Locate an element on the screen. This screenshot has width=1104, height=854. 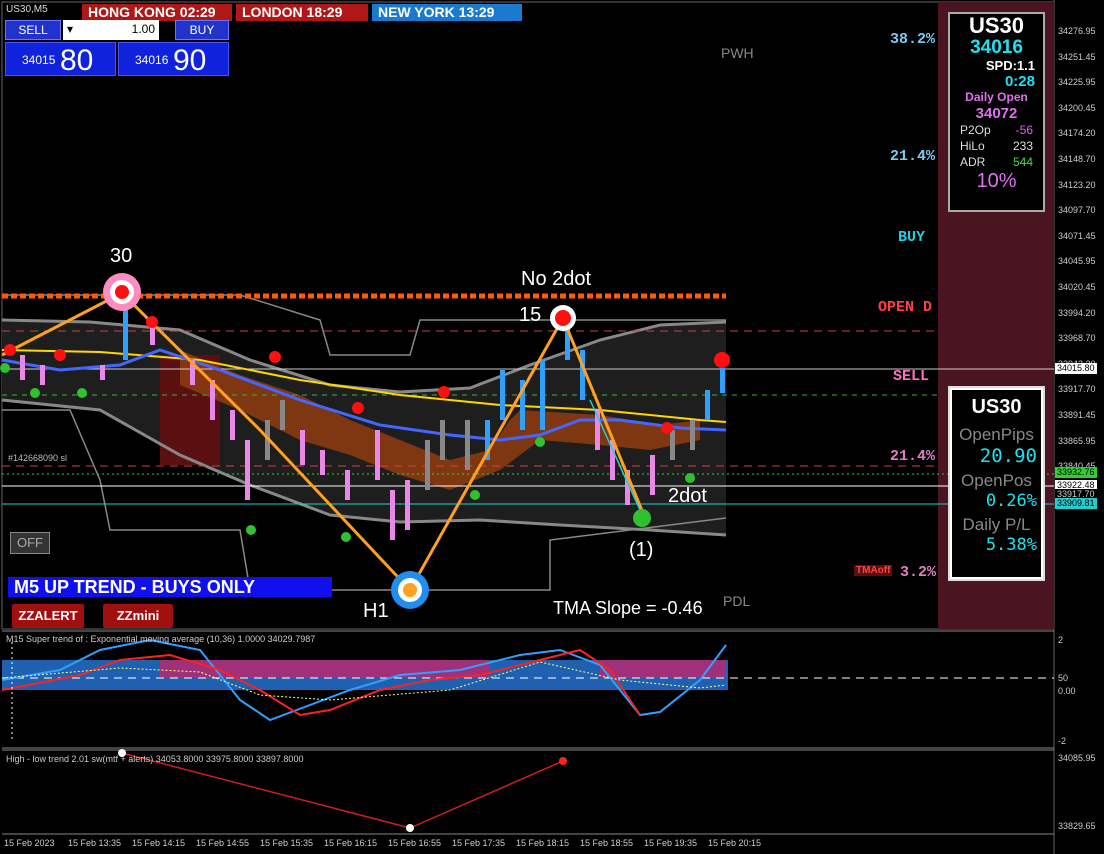
open-pos-label: OpenPos is located at coordinates (996, 480).